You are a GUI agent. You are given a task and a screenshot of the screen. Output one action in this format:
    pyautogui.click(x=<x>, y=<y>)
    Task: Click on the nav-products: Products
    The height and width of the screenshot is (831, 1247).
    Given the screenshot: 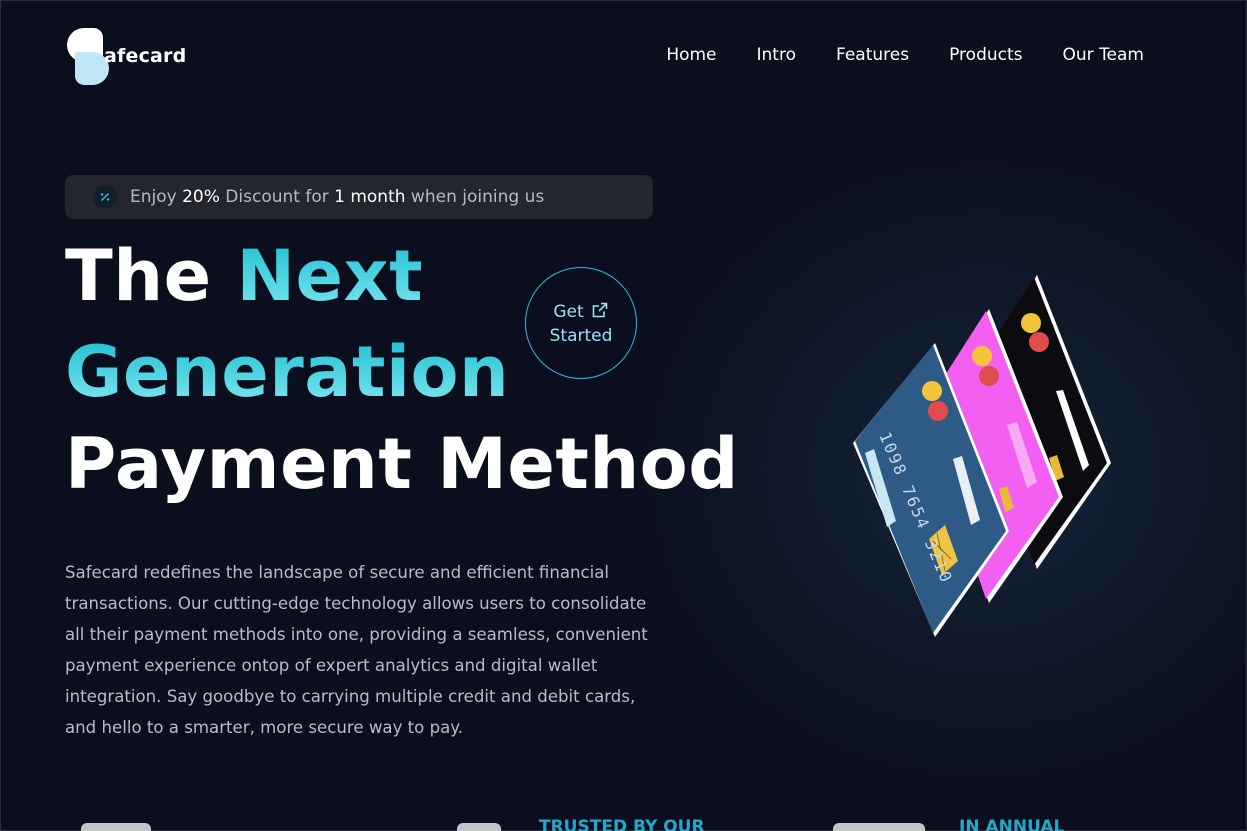 What is the action you would take?
    pyautogui.click(x=985, y=55)
    